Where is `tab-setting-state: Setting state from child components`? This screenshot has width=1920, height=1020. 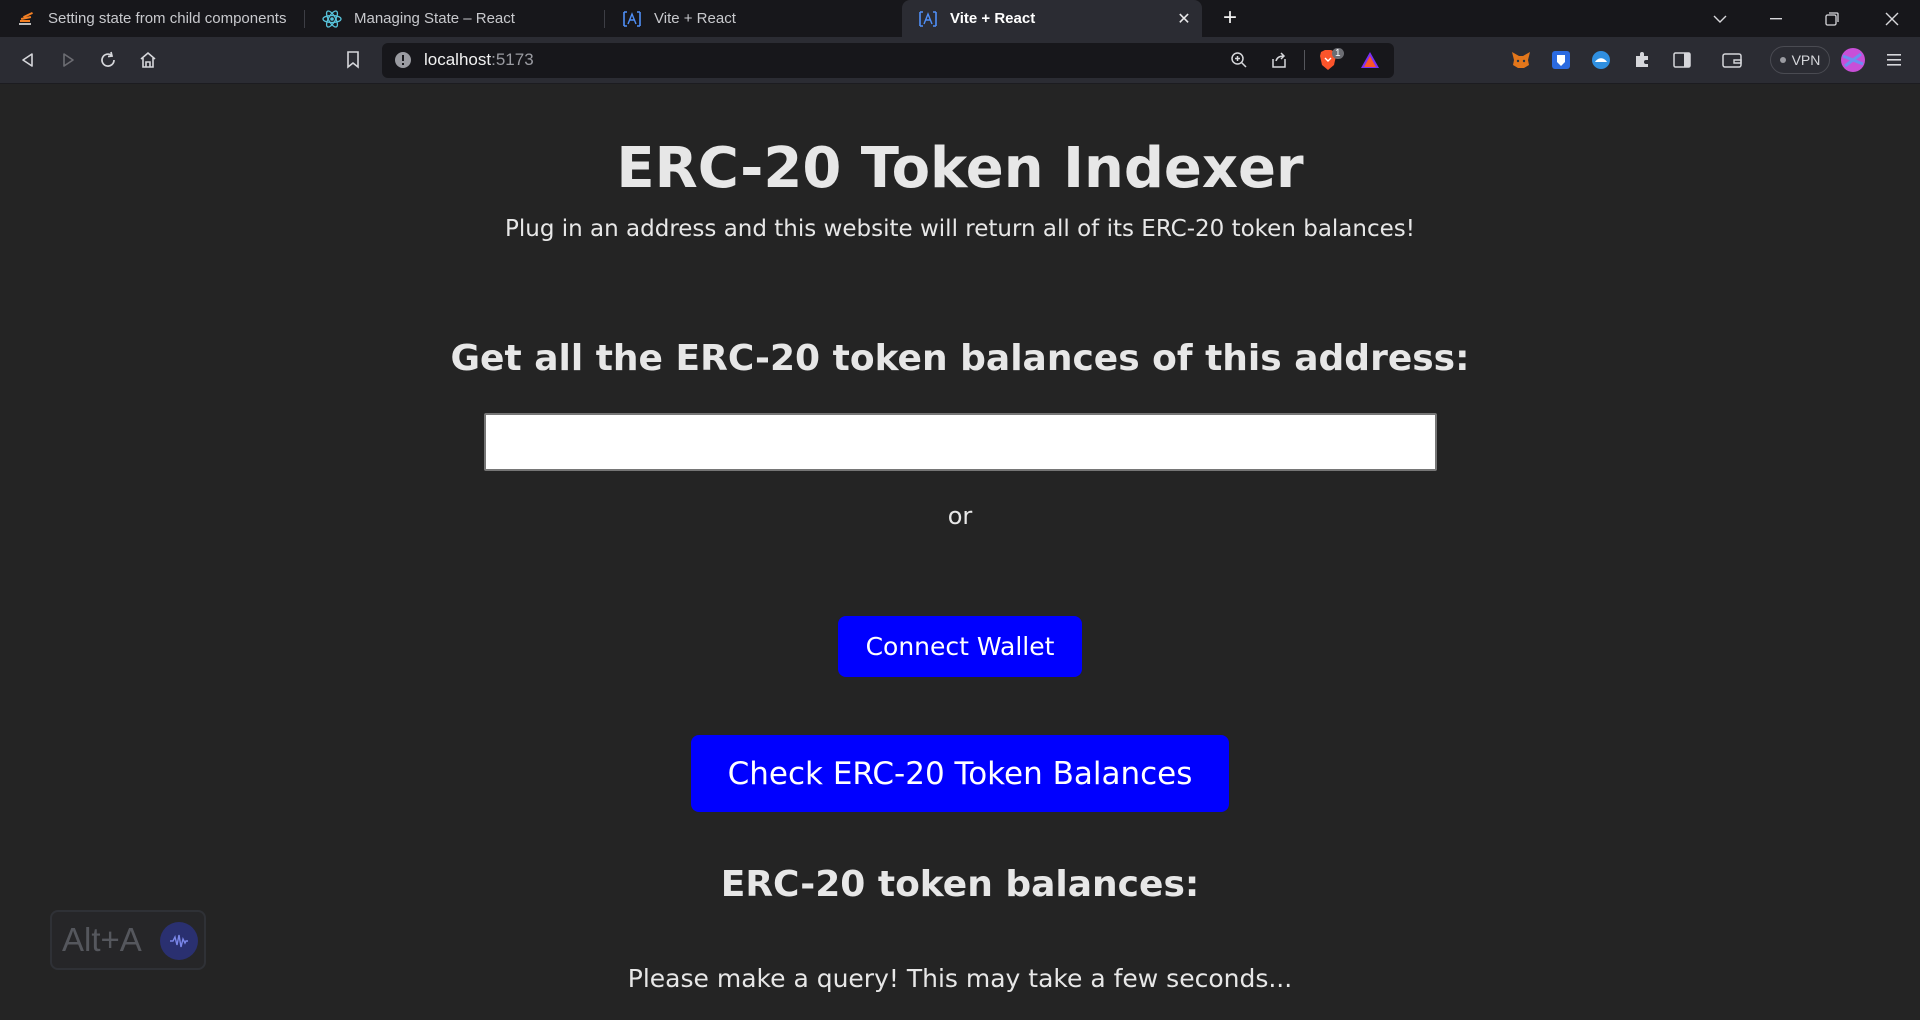
tab-setting-state: Setting state from child components is located at coordinates (150, 18).